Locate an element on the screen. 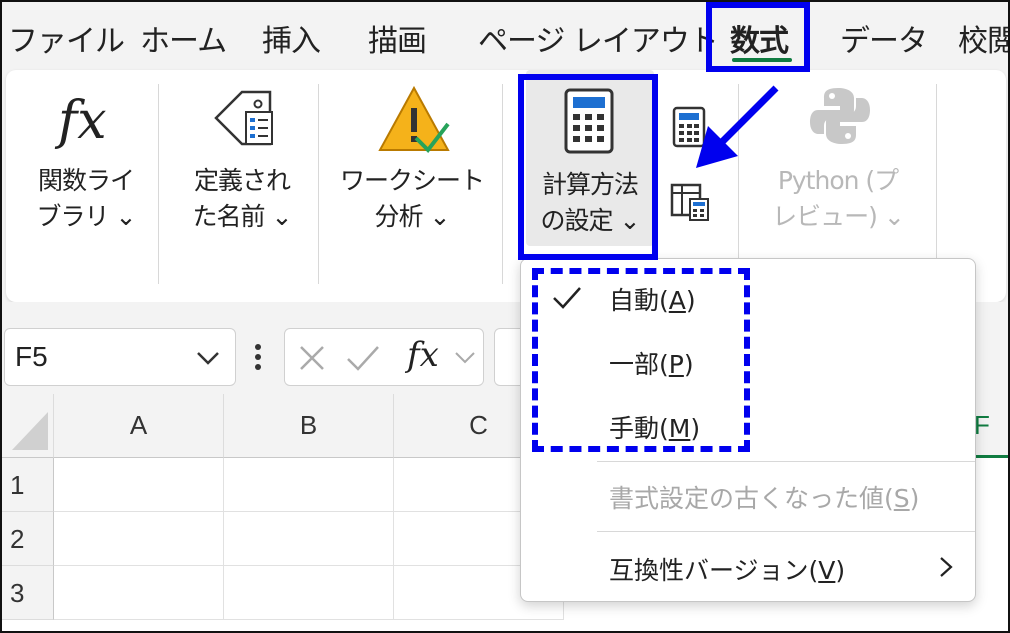  cell-b1 is located at coordinates (309, 485).